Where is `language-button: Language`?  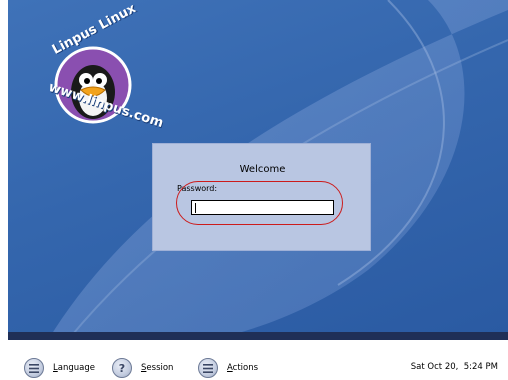 language-button: Language is located at coordinates (59, 368).